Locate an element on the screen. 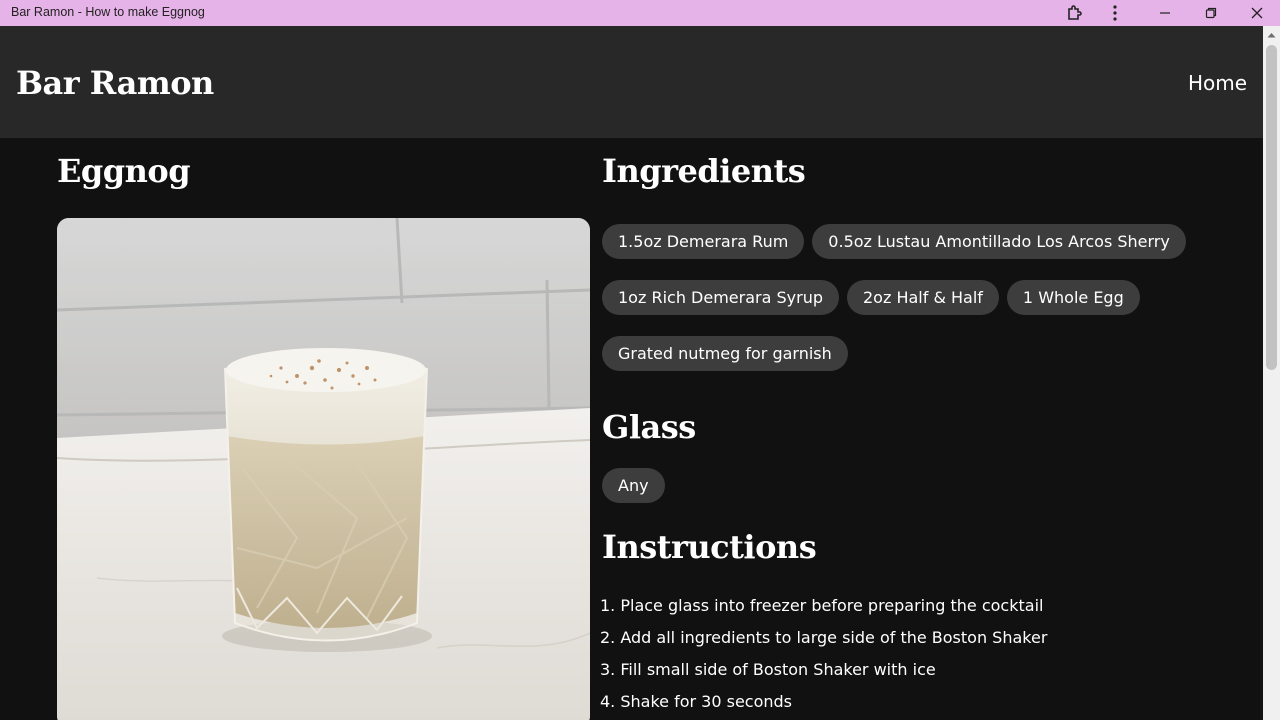 The width and height of the screenshot is (1280, 720). ingredient-chip: 2oz Half & Half is located at coordinates (922, 297).